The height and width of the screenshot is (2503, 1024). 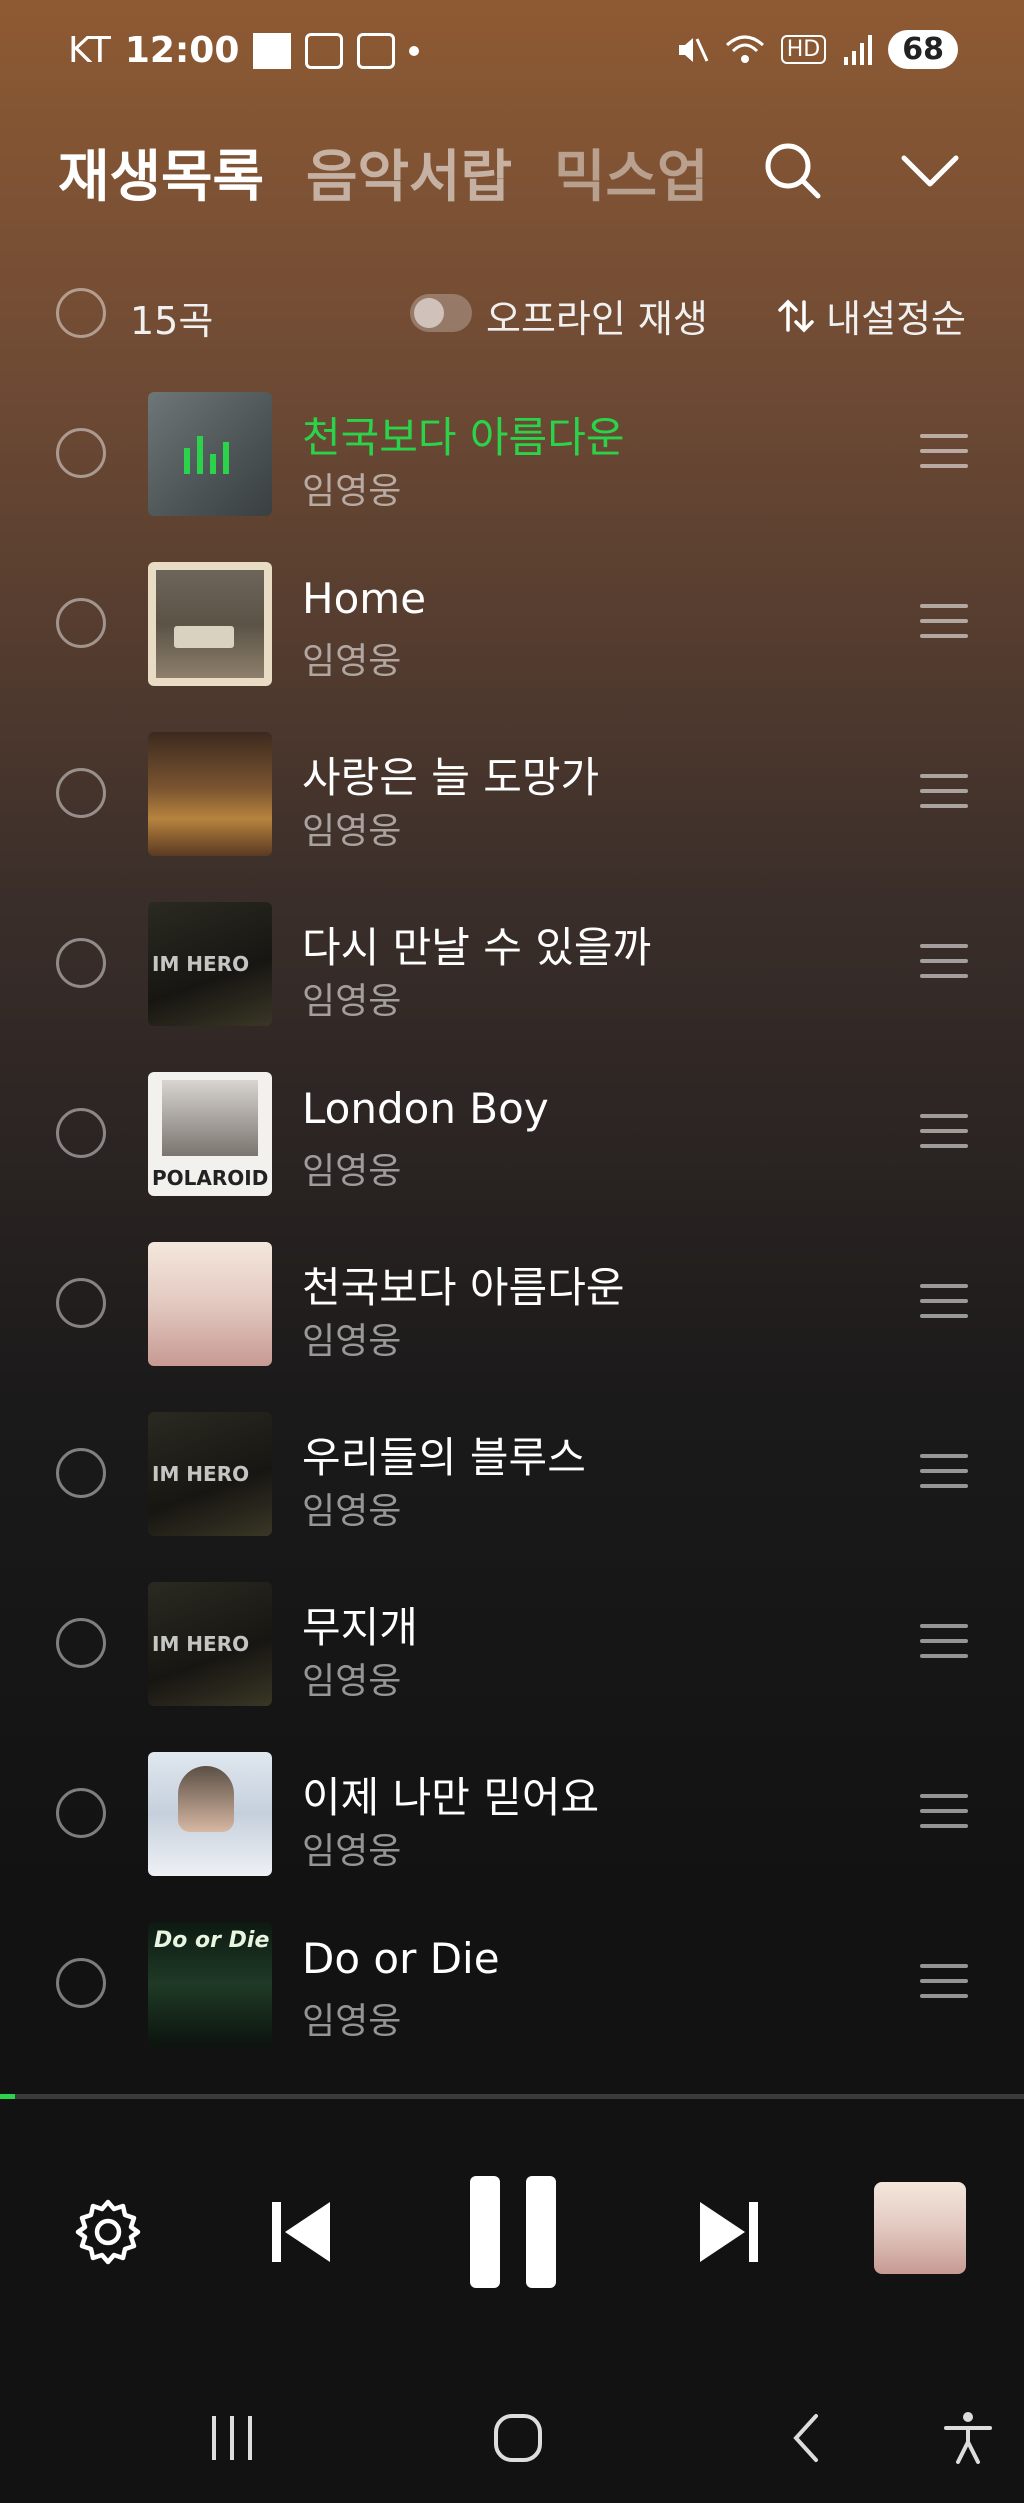 I want to click on previous-icon, so click(x=301, y=2232).